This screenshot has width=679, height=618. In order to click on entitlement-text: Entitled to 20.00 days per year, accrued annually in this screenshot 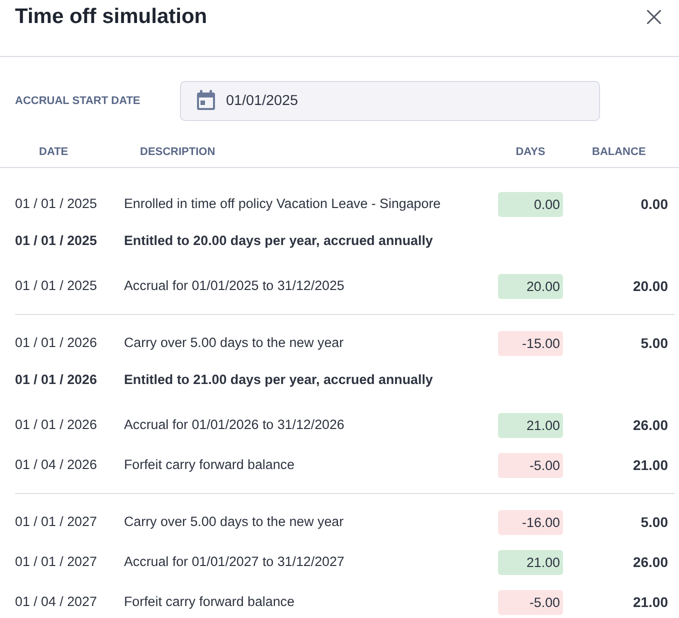, I will do `click(279, 241)`.